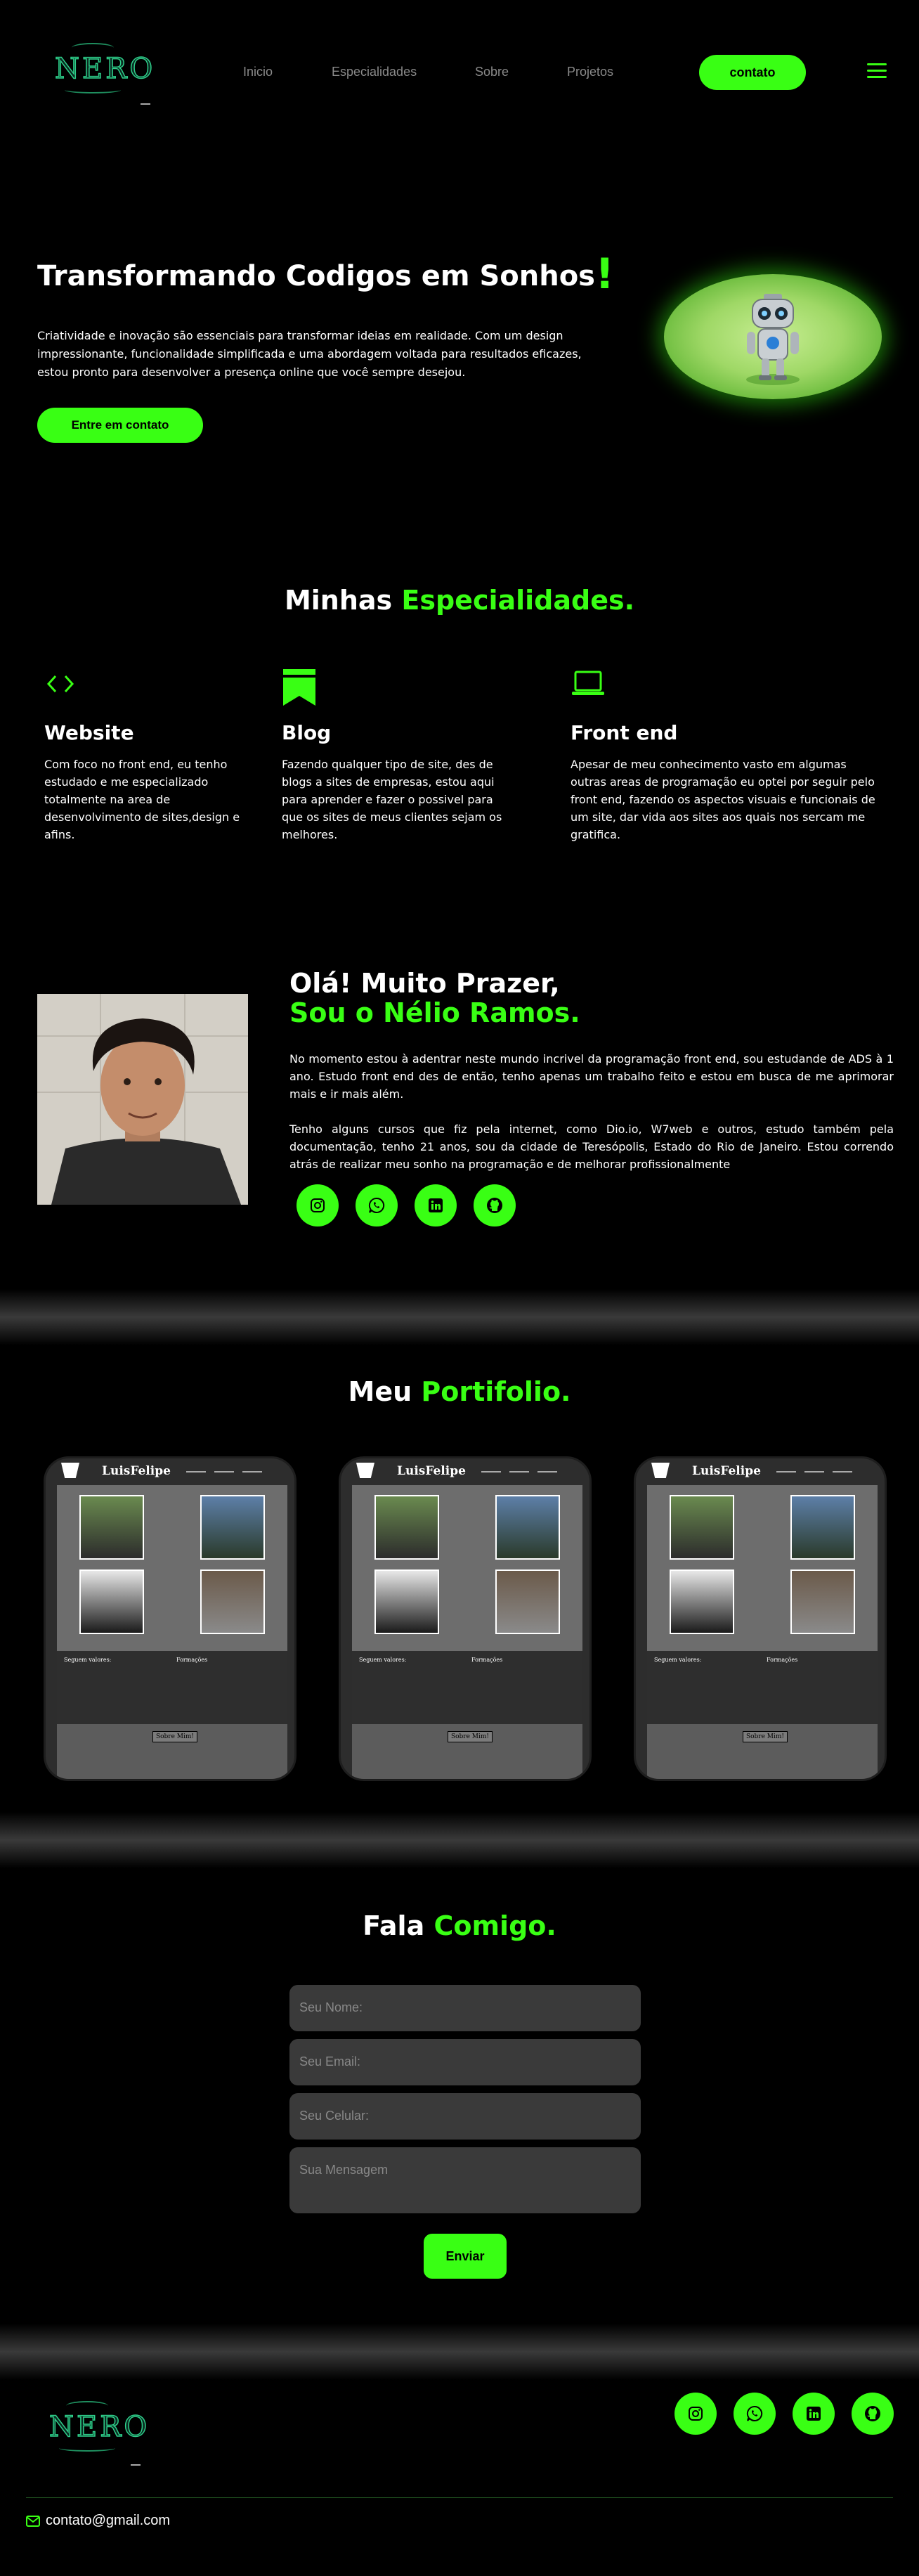 The height and width of the screenshot is (2576, 919). I want to click on nav-inicio: Inicio, so click(258, 72).